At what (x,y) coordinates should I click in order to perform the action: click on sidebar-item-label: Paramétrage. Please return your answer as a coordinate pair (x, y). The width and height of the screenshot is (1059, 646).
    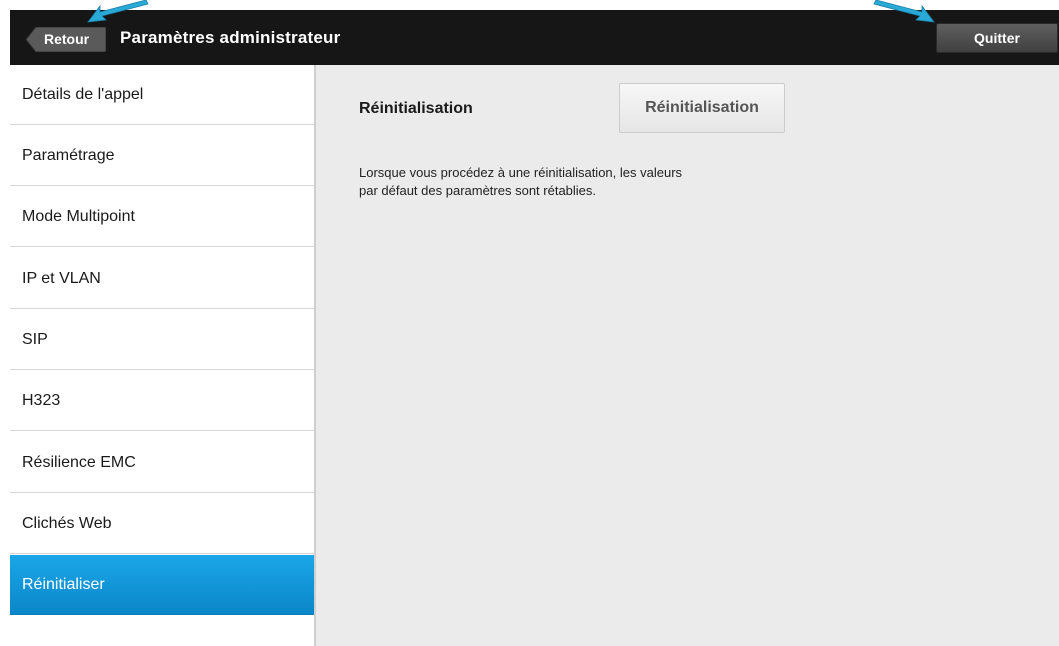
    Looking at the image, I should click on (68, 155).